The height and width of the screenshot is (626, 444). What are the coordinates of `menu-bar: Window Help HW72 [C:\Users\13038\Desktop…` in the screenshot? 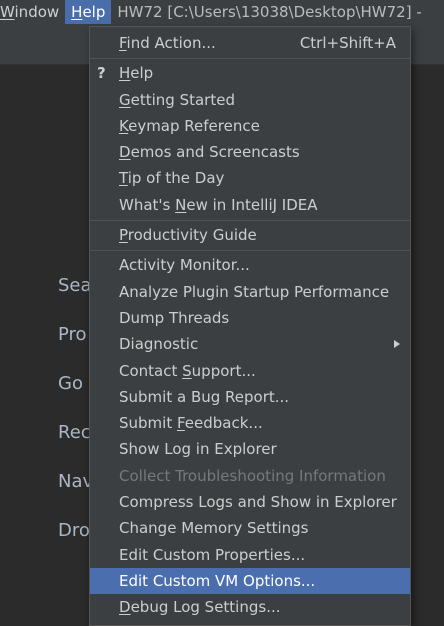 It's located at (222, 12).